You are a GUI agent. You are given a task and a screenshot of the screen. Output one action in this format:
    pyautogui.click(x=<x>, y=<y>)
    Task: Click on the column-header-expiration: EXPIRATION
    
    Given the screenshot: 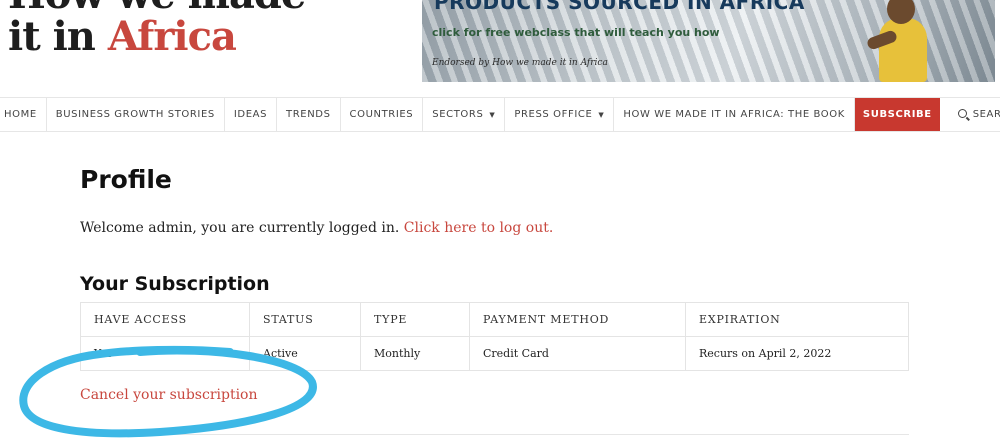 What is the action you would take?
    pyautogui.click(x=797, y=319)
    